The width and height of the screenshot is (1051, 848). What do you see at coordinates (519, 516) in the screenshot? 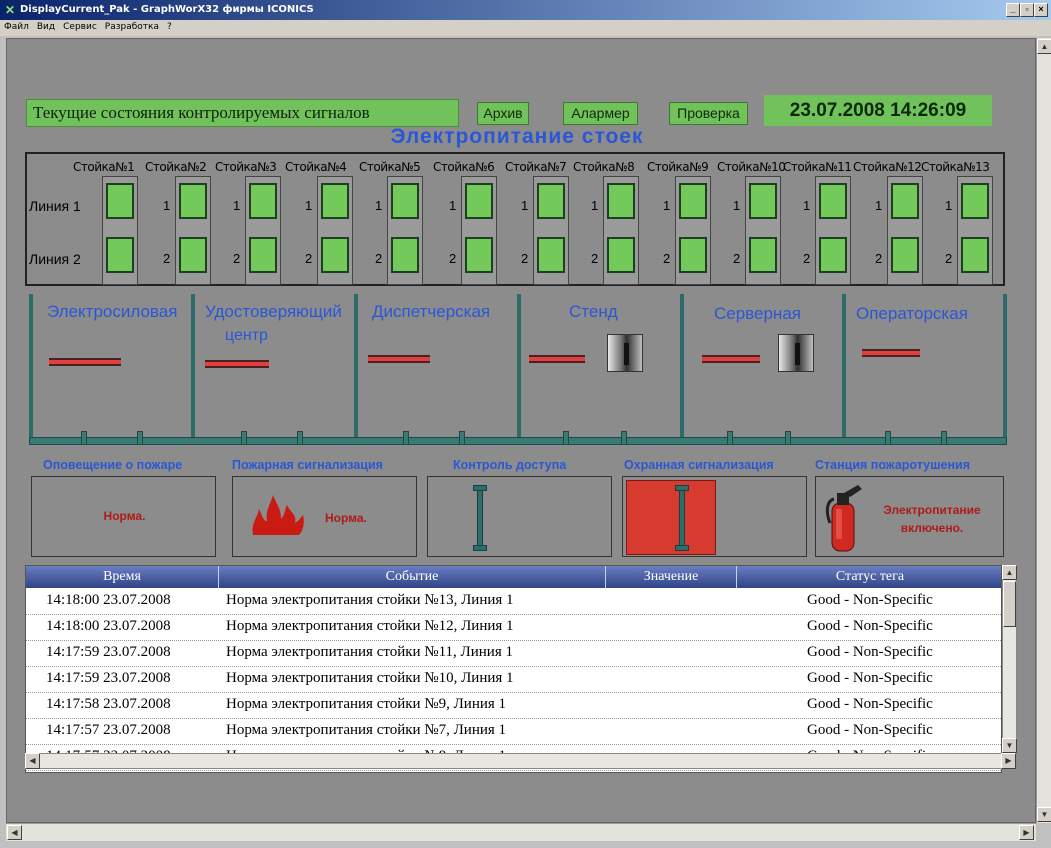
I see `access-control-panel` at bounding box center [519, 516].